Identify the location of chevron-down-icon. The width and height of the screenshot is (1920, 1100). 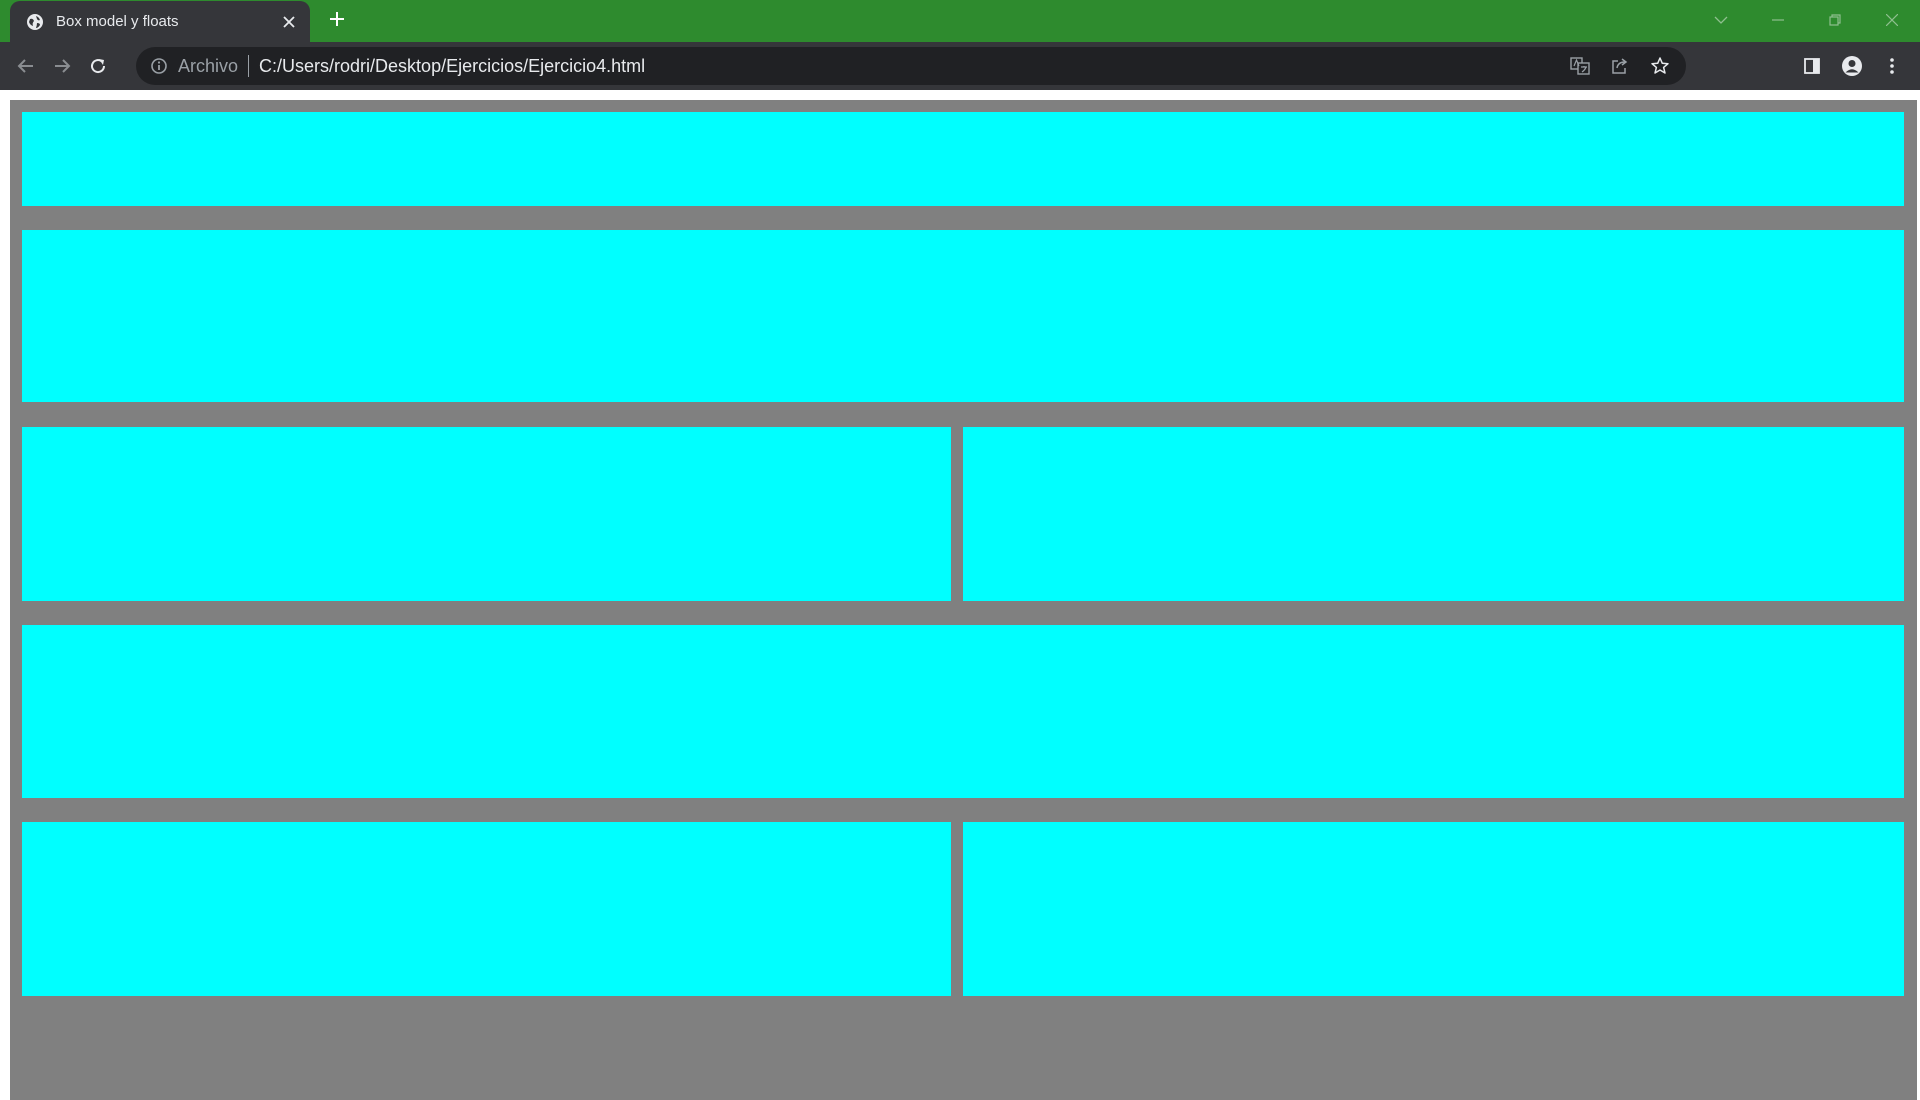
(1720, 20).